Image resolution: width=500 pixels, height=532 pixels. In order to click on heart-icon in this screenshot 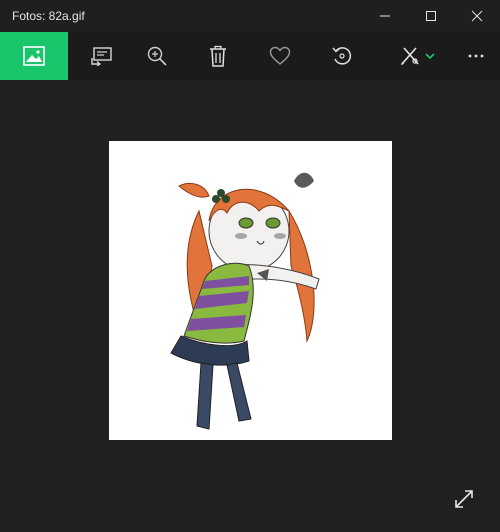, I will do `click(280, 55)`.